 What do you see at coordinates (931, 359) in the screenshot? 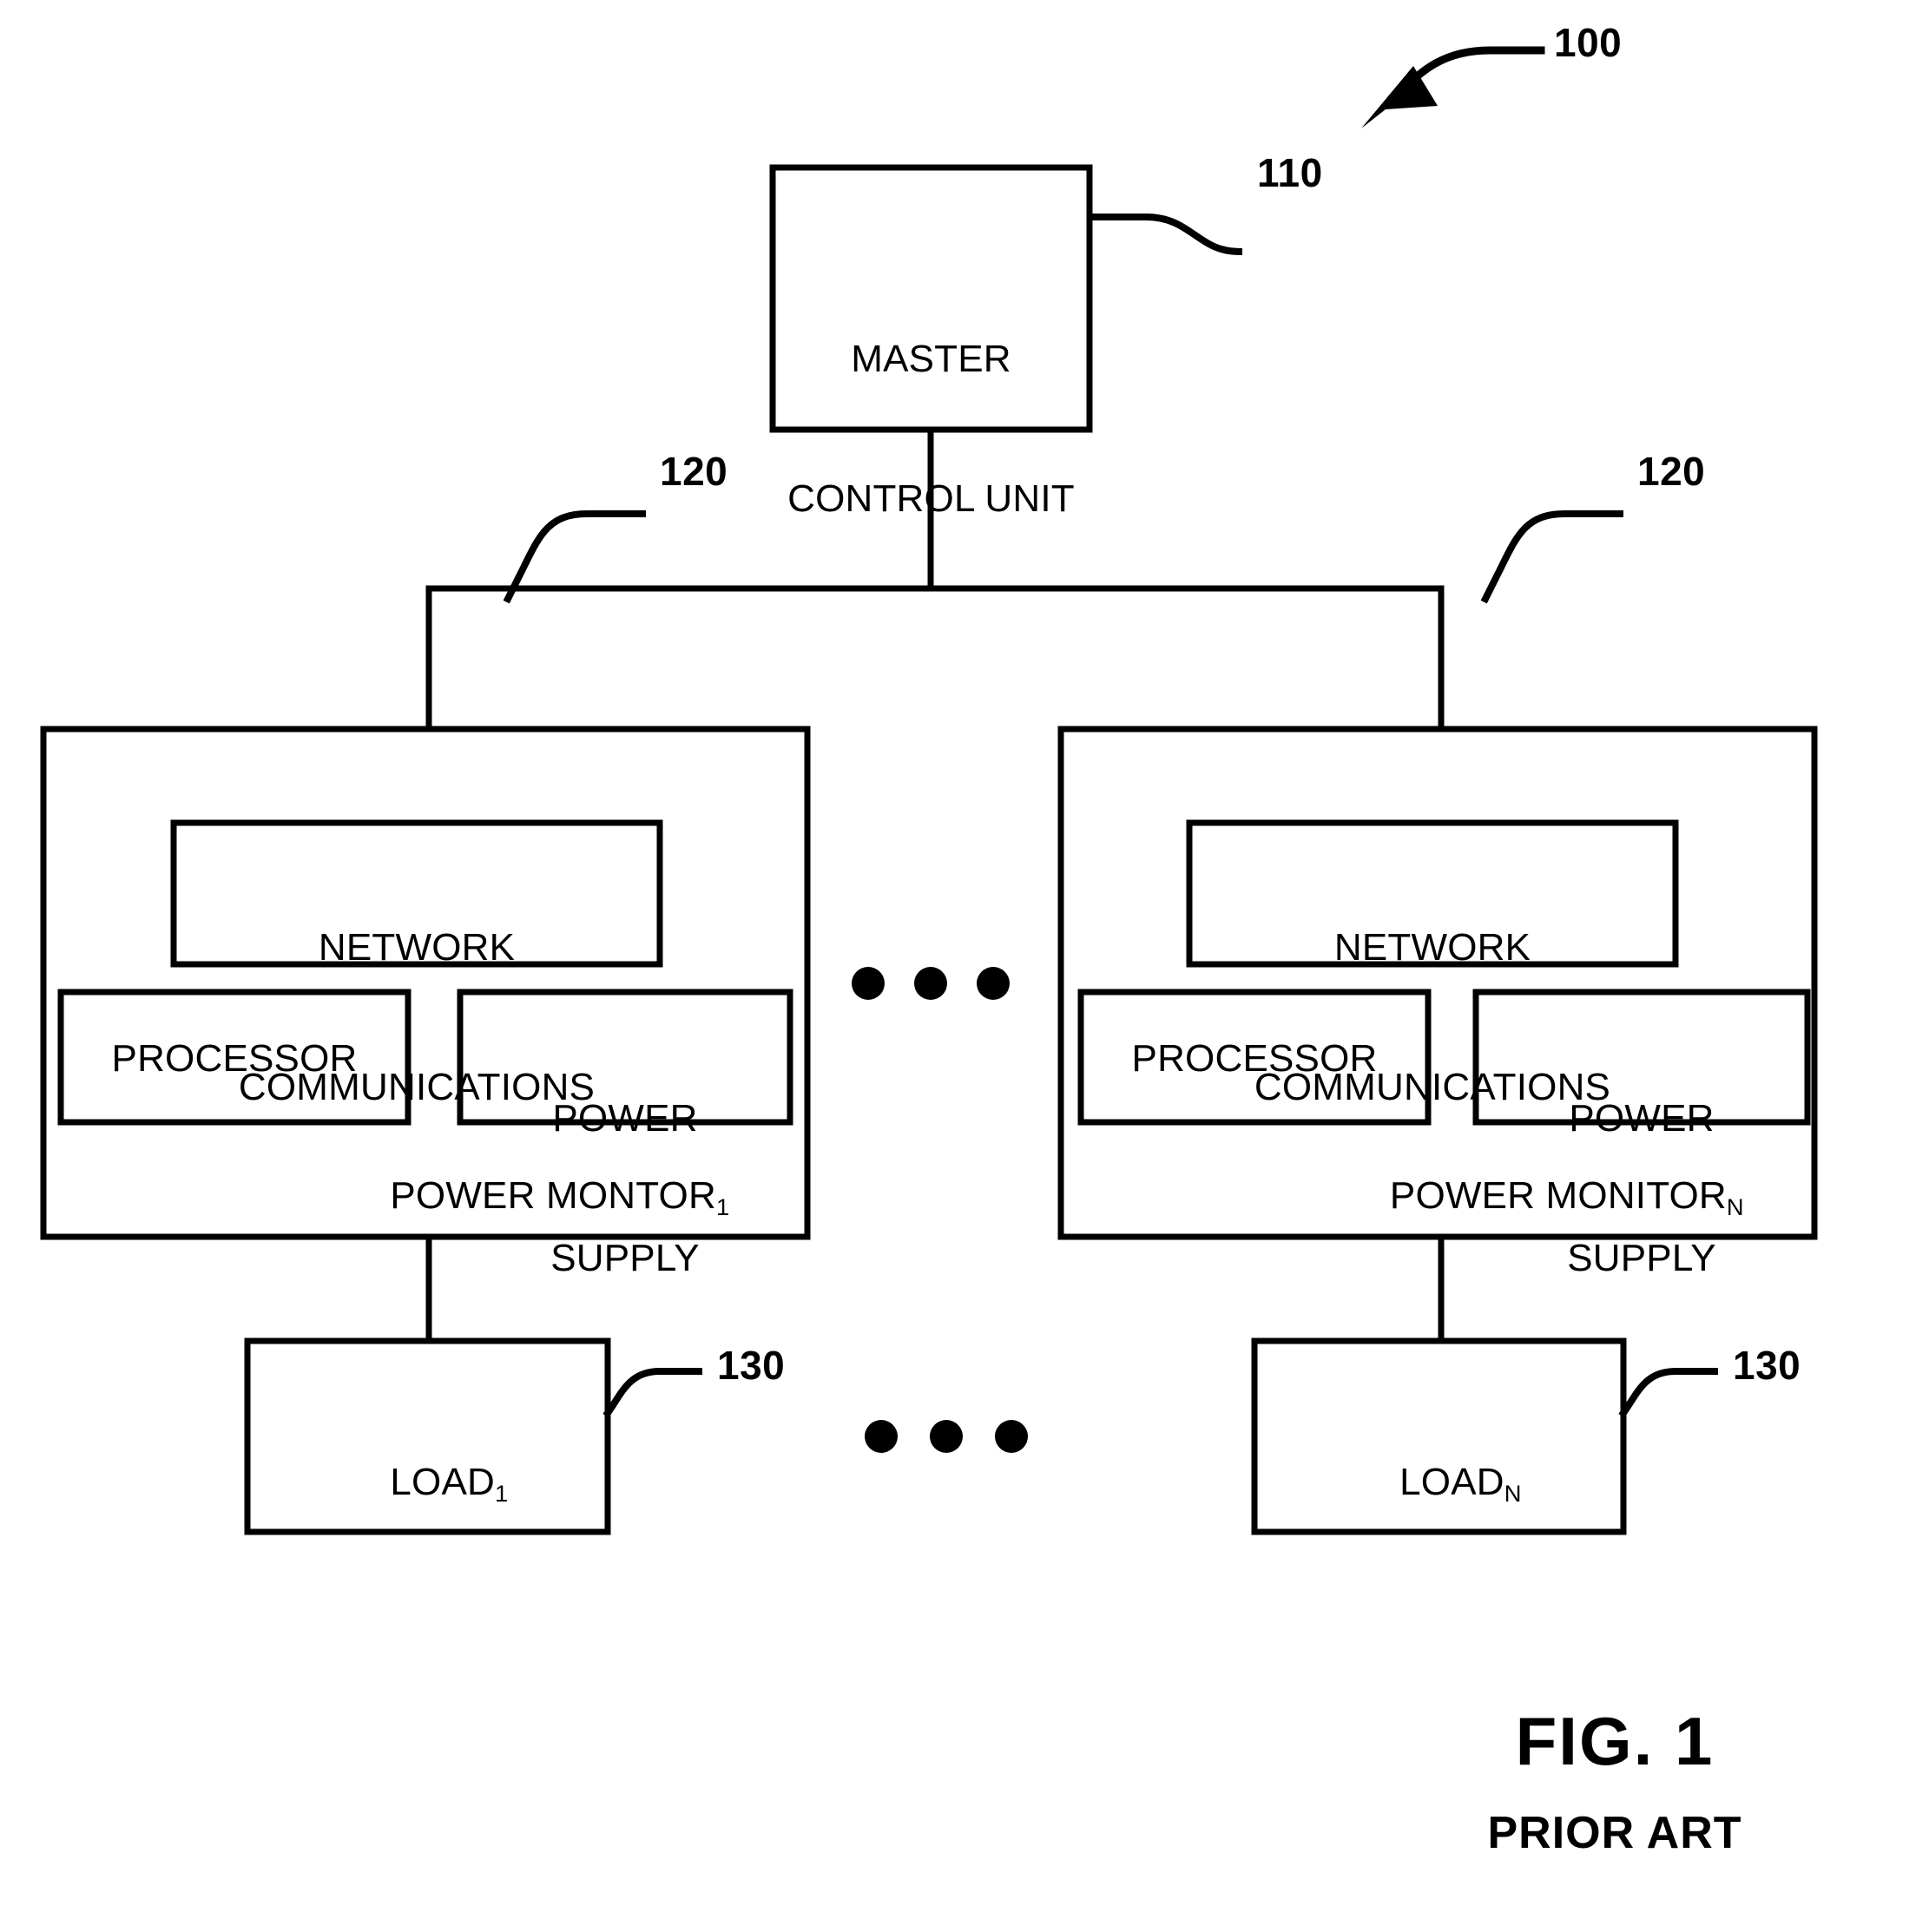
I see `mcu-label-line1: MASTER` at bounding box center [931, 359].